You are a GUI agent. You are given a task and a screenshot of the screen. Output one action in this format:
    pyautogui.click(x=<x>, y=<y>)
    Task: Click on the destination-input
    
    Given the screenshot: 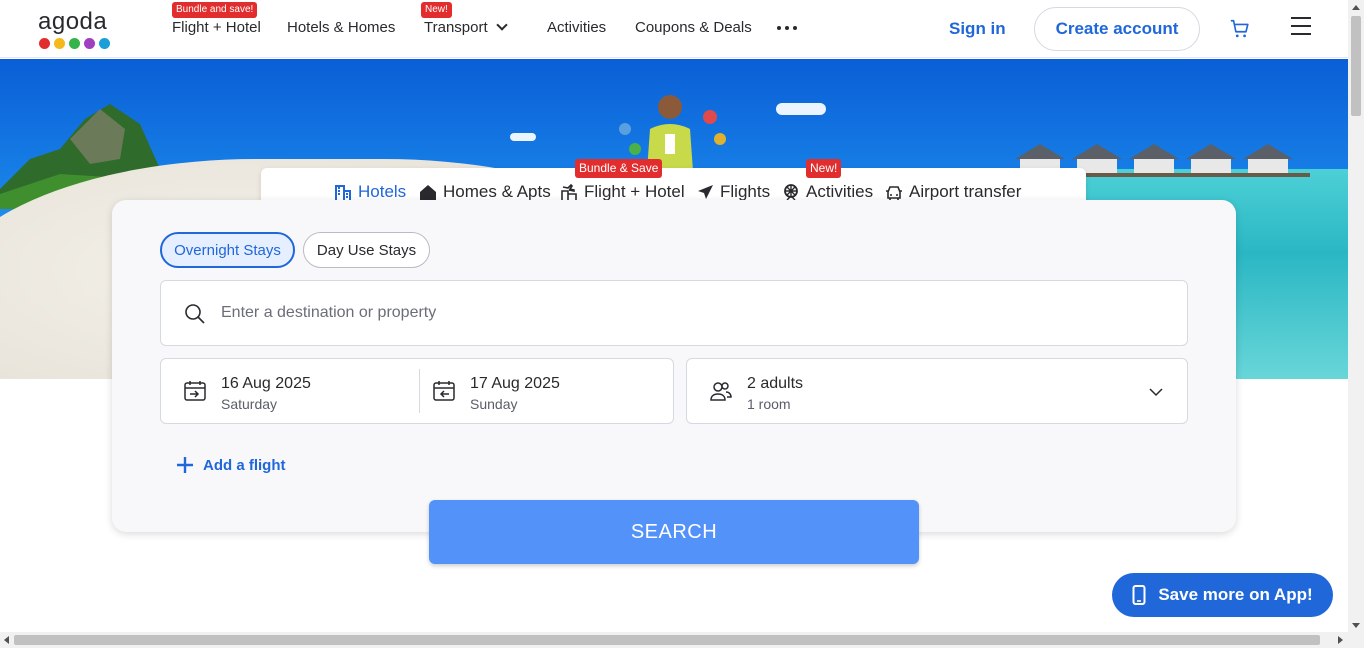 What is the action you would take?
    pyautogui.click(x=671, y=313)
    